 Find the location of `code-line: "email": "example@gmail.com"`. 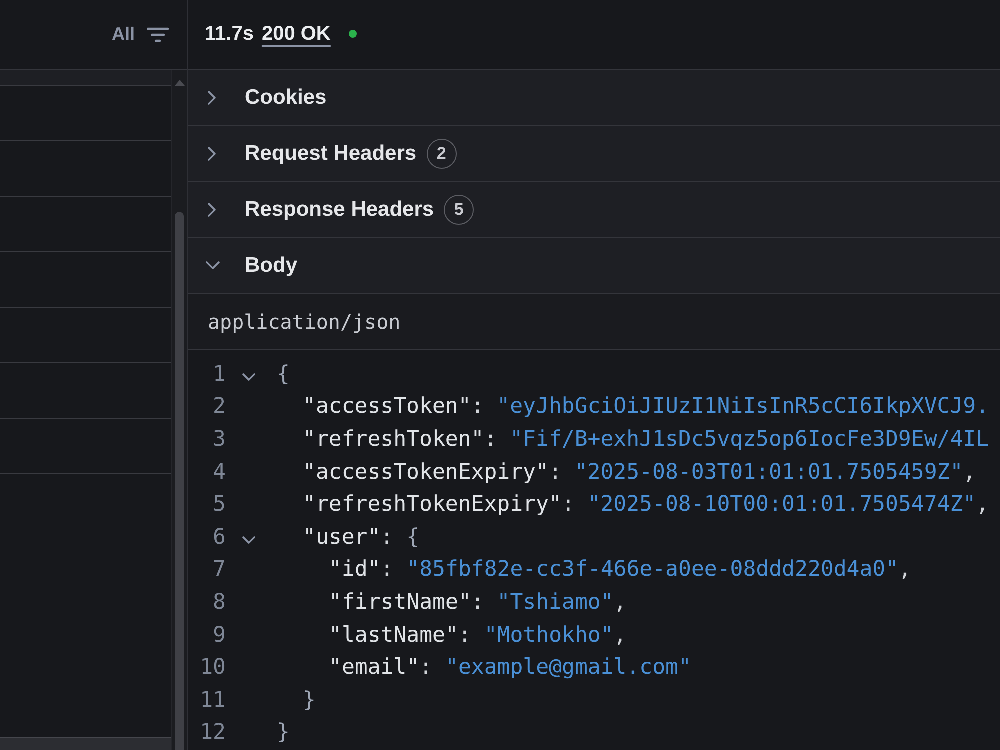

code-line: "email": "example@gmail.com" is located at coordinates (510, 667).